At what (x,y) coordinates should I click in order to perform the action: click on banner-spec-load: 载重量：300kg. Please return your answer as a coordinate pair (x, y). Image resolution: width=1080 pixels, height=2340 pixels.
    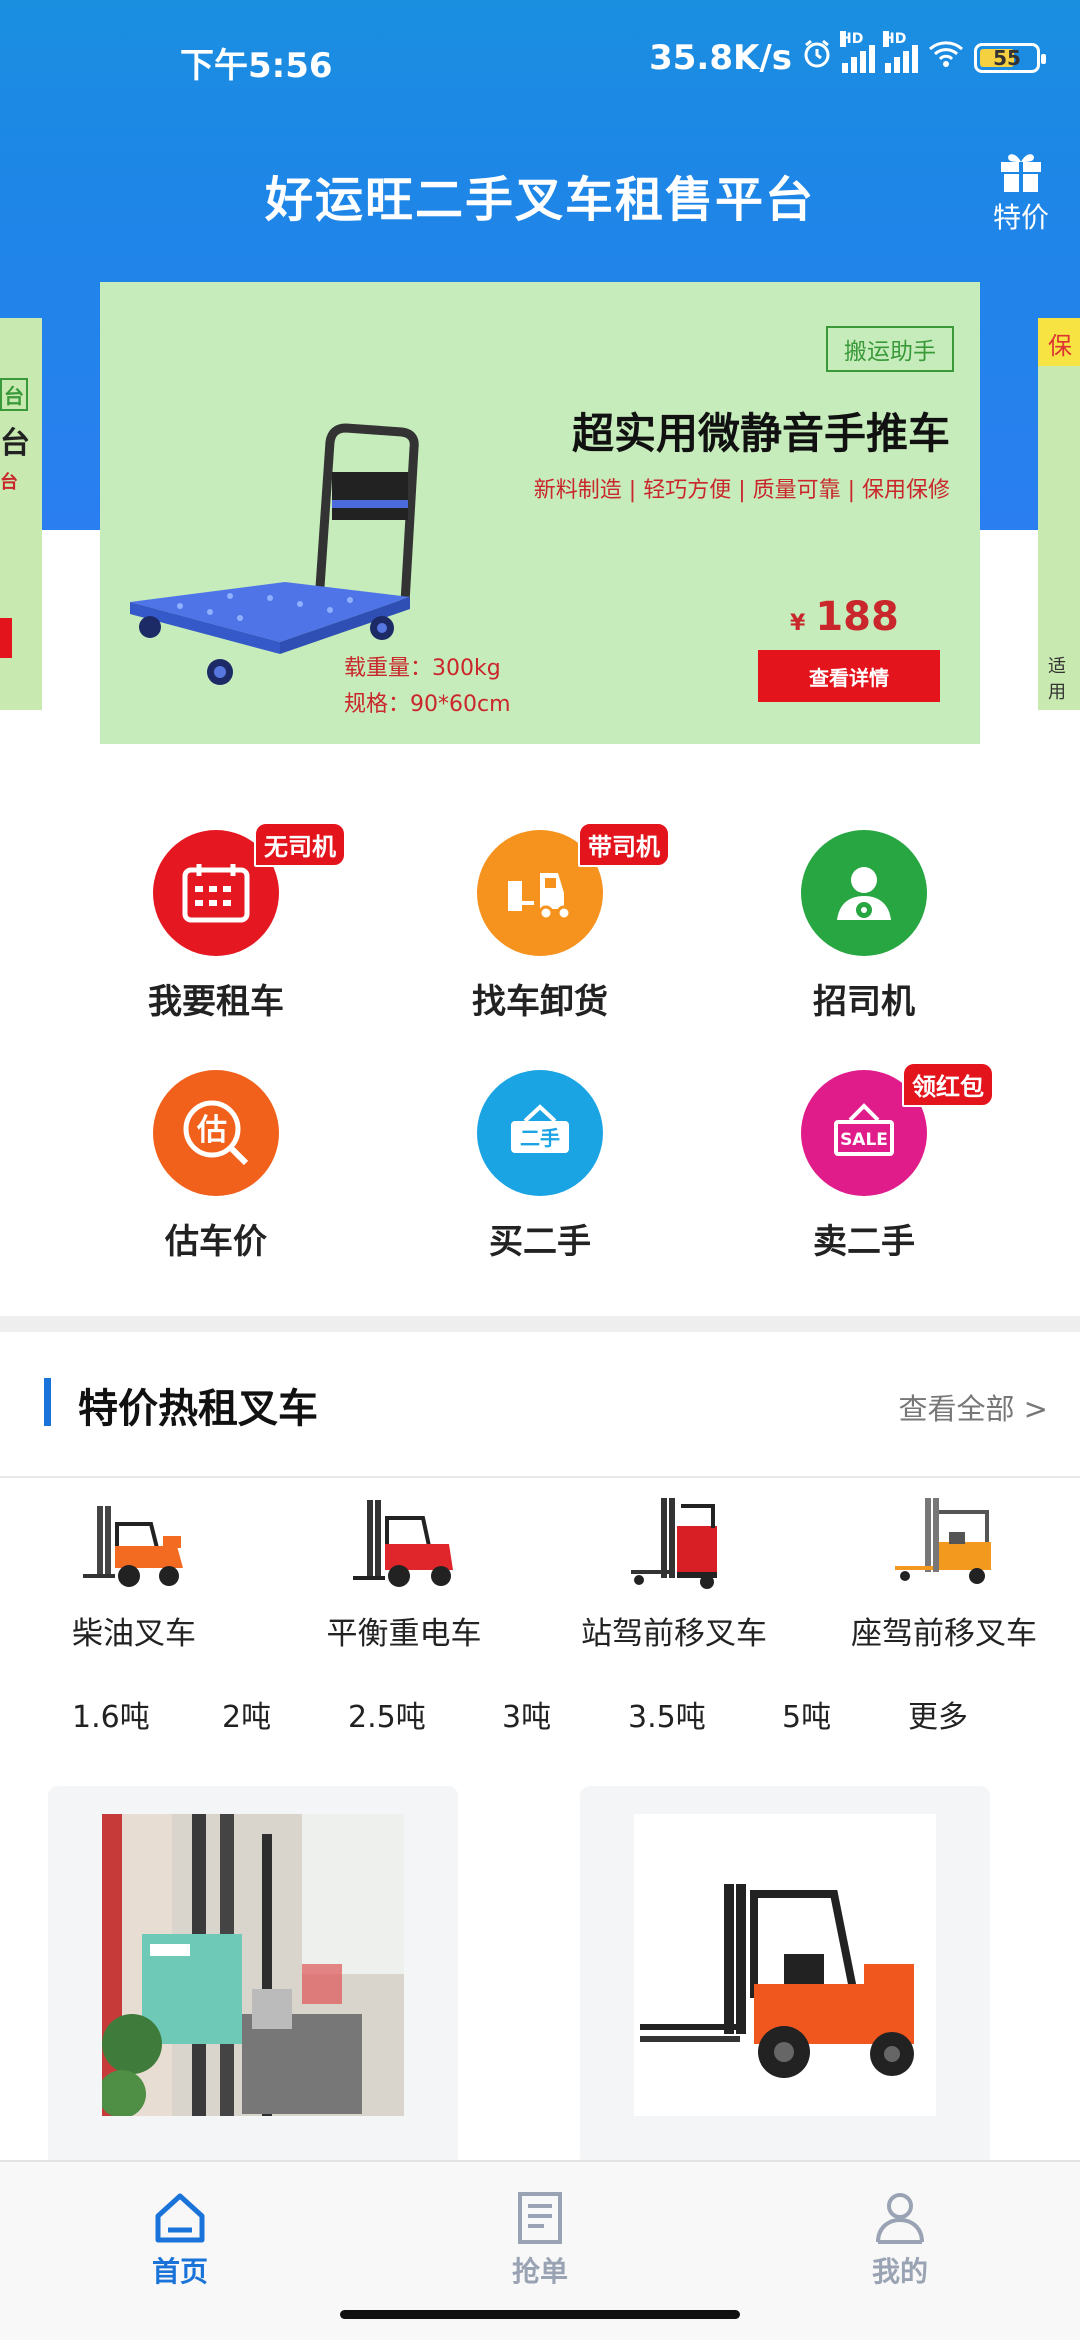
    Looking at the image, I should click on (422, 668).